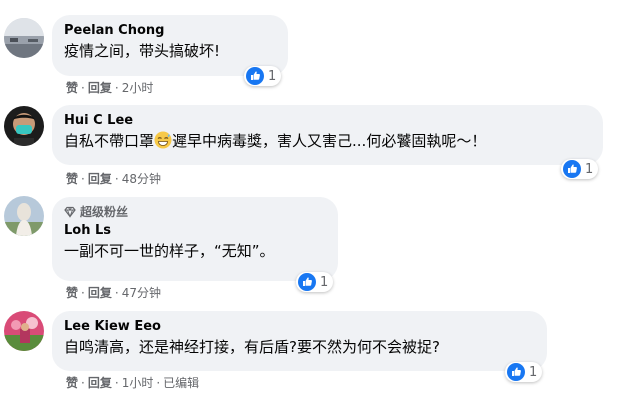 This screenshot has height=400, width=632. Describe the element at coordinates (299, 327) in the screenshot. I see `comment-author: Lee Kiew Eeo` at that location.